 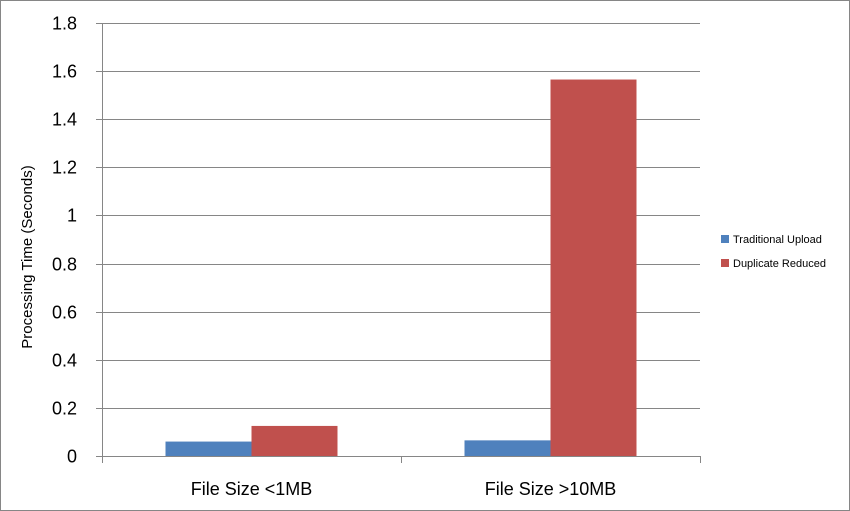 I want to click on y-tick-label: 0.4, so click(x=64, y=361).